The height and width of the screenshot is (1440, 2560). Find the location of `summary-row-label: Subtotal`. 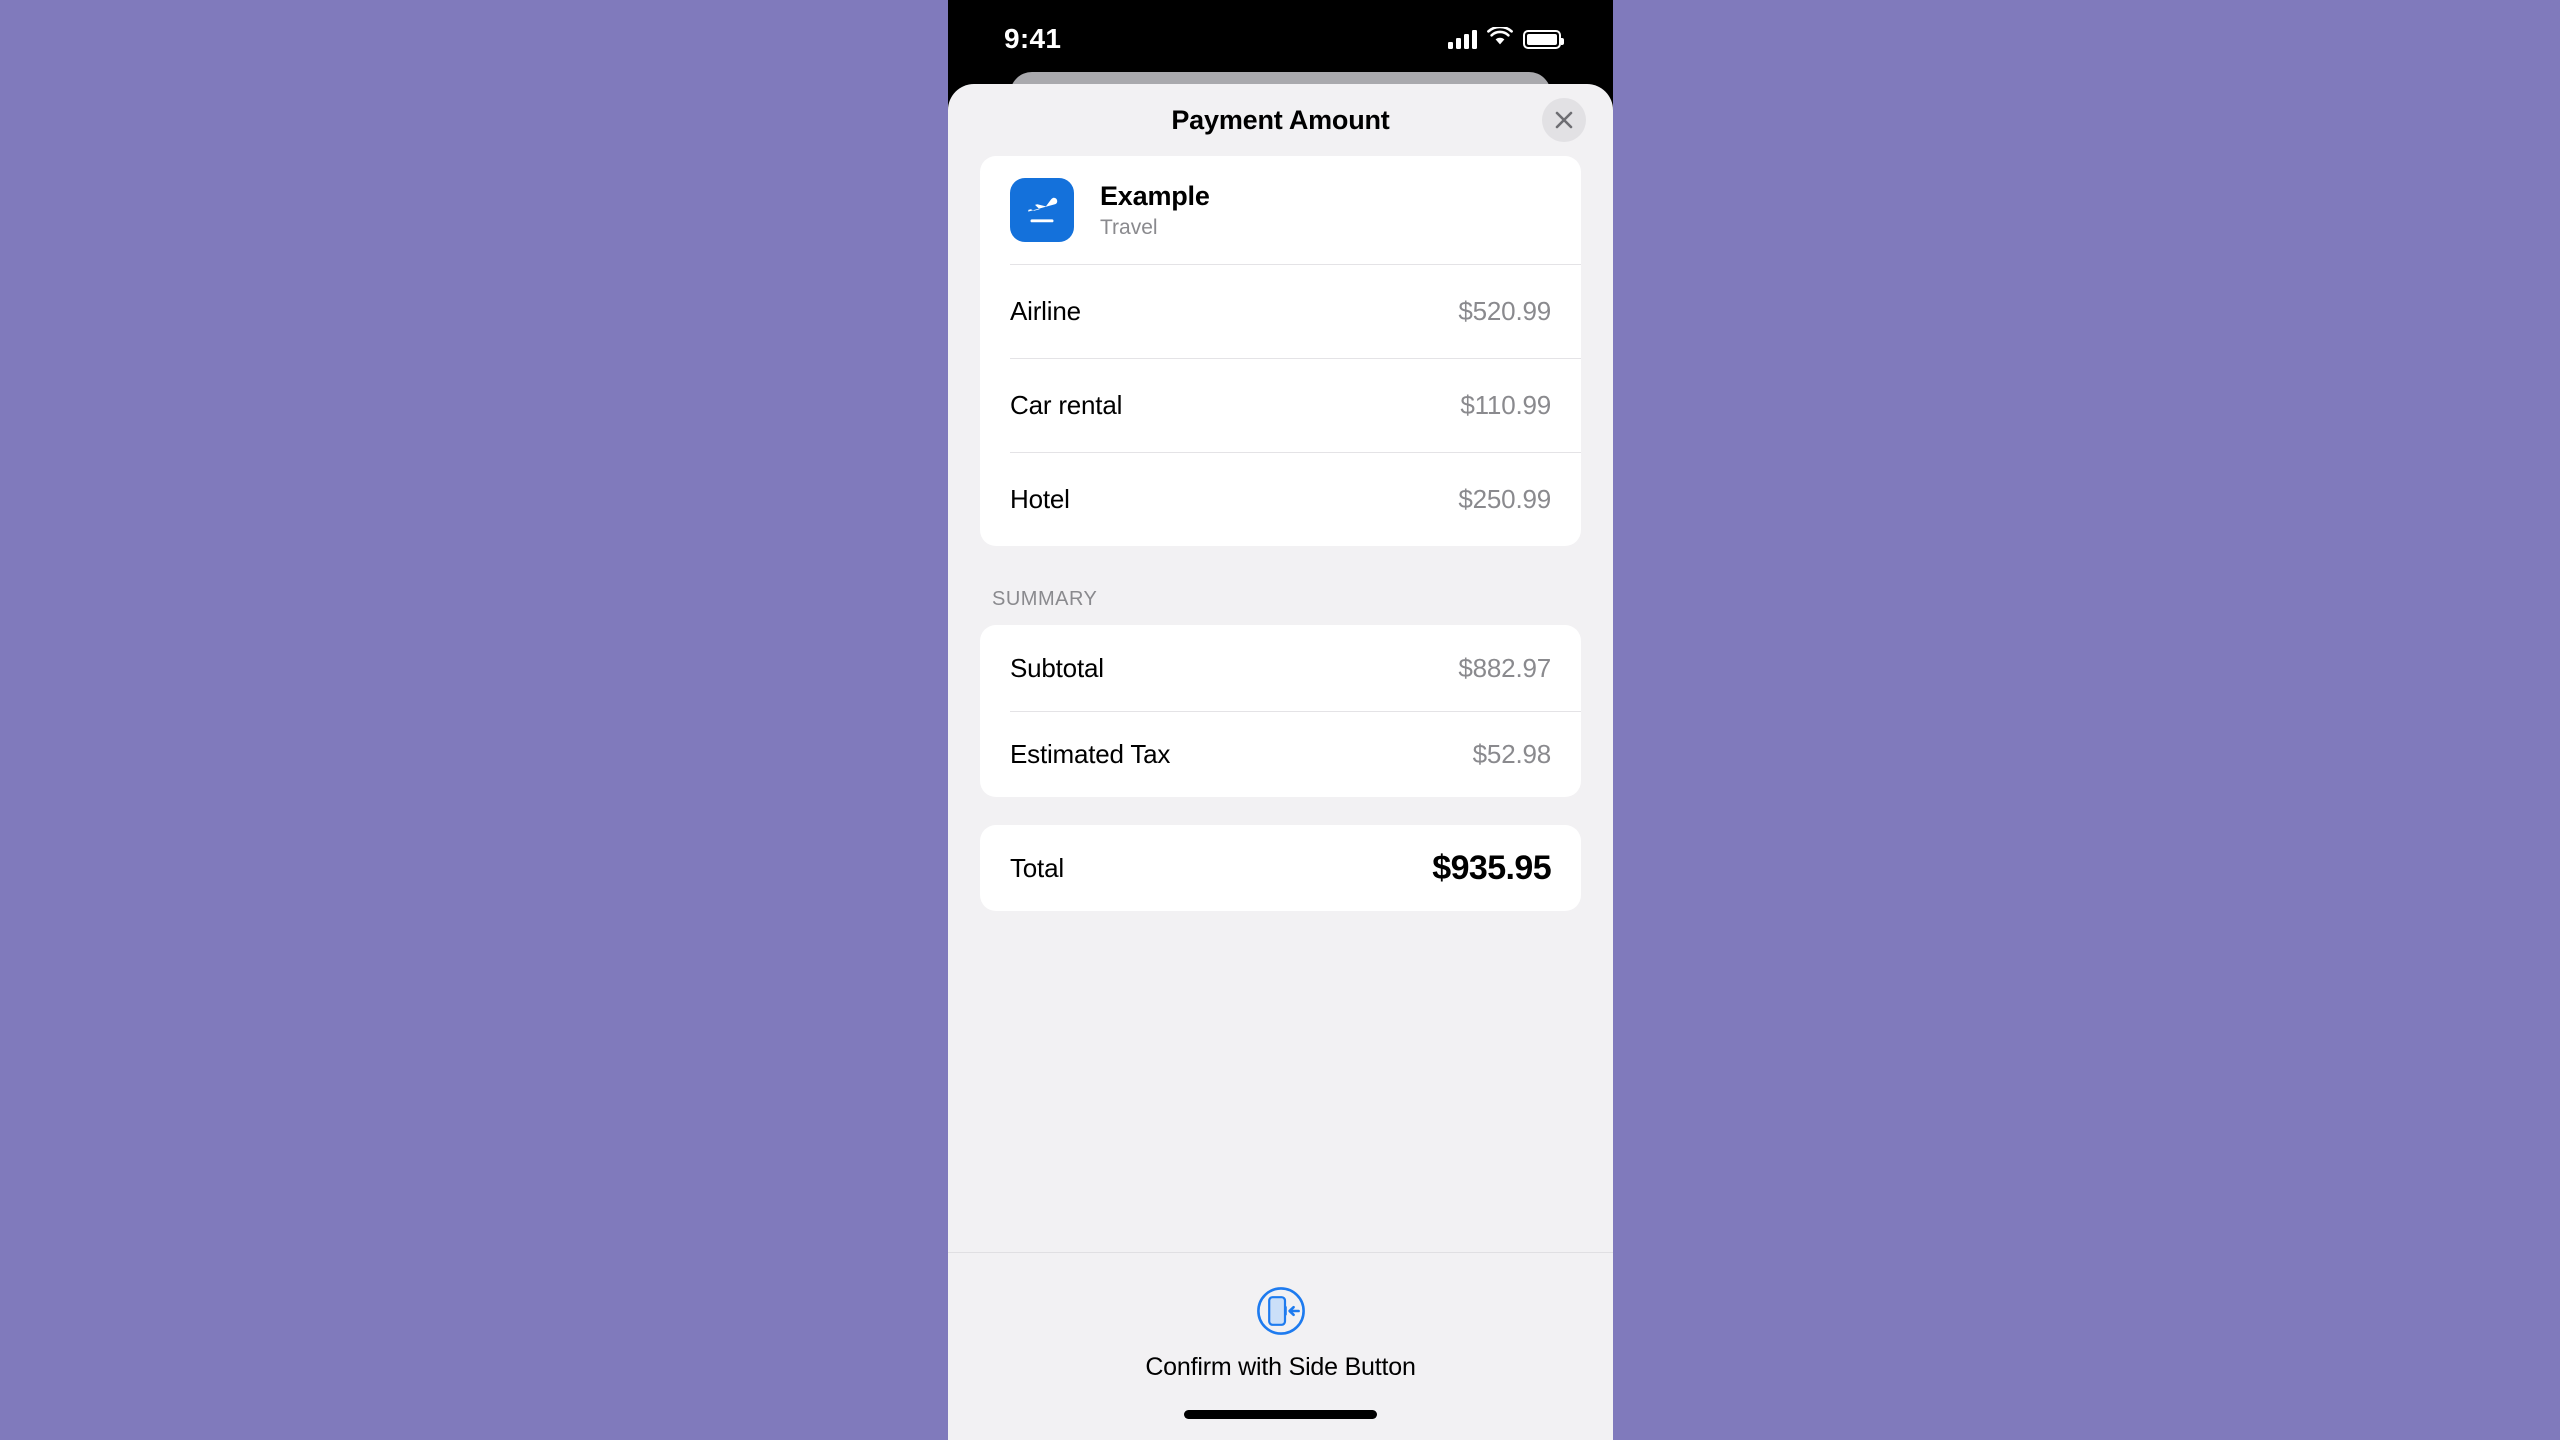

summary-row-label: Subtotal is located at coordinates (1057, 667).